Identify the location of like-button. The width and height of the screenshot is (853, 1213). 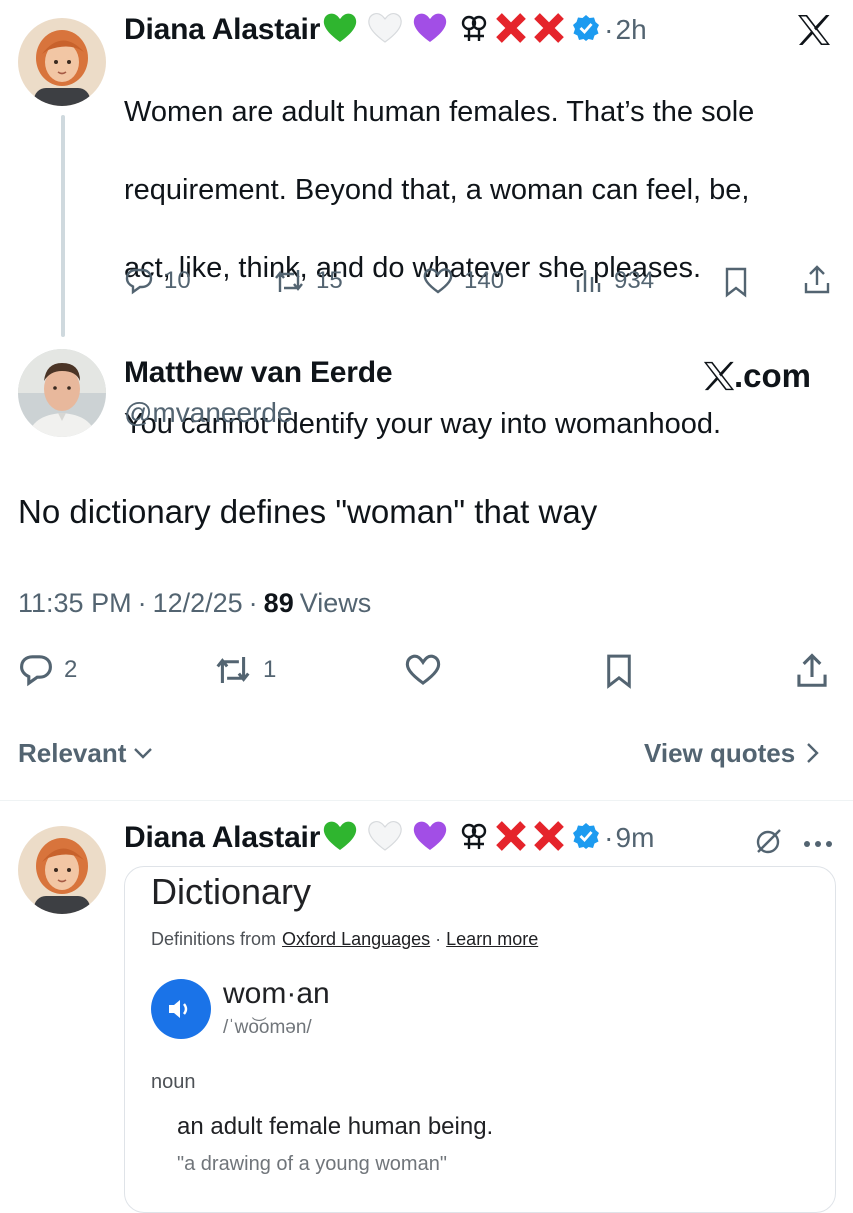
(423, 672).